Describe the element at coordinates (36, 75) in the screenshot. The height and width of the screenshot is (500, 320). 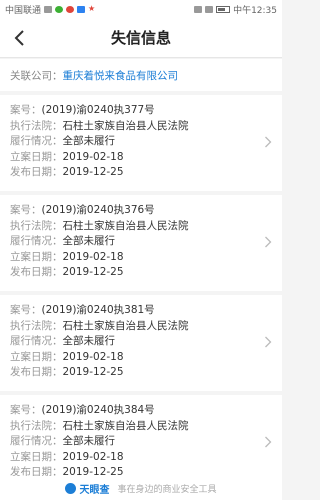
I see `related-company-label: 关联公司：` at that location.